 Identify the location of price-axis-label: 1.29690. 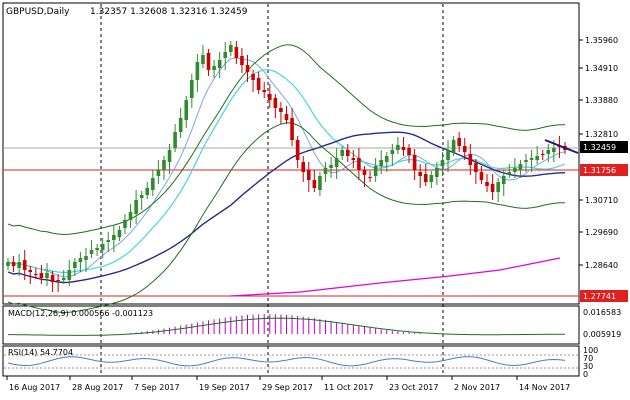
(601, 232).